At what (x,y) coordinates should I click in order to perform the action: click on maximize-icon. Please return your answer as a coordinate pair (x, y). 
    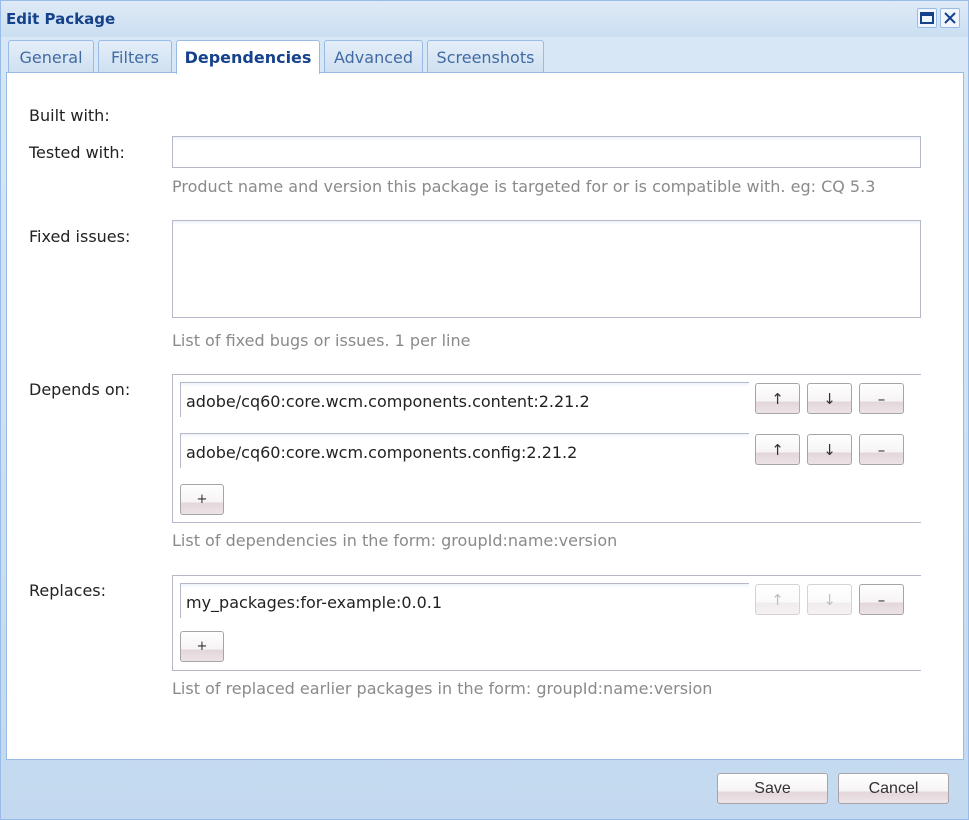
    Looking at the image, I should click on (927, 18).